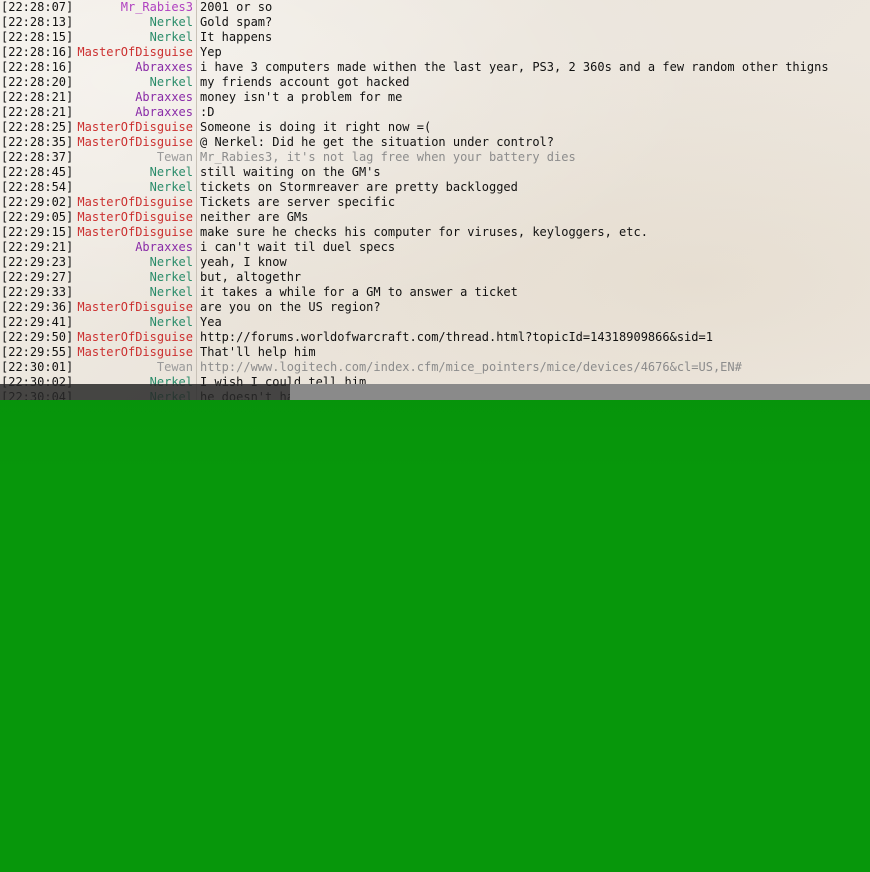 The height and width of the screenshot is (872, 870). I want to click on chat-timestamp: [22:28:07], so click(37, 7).